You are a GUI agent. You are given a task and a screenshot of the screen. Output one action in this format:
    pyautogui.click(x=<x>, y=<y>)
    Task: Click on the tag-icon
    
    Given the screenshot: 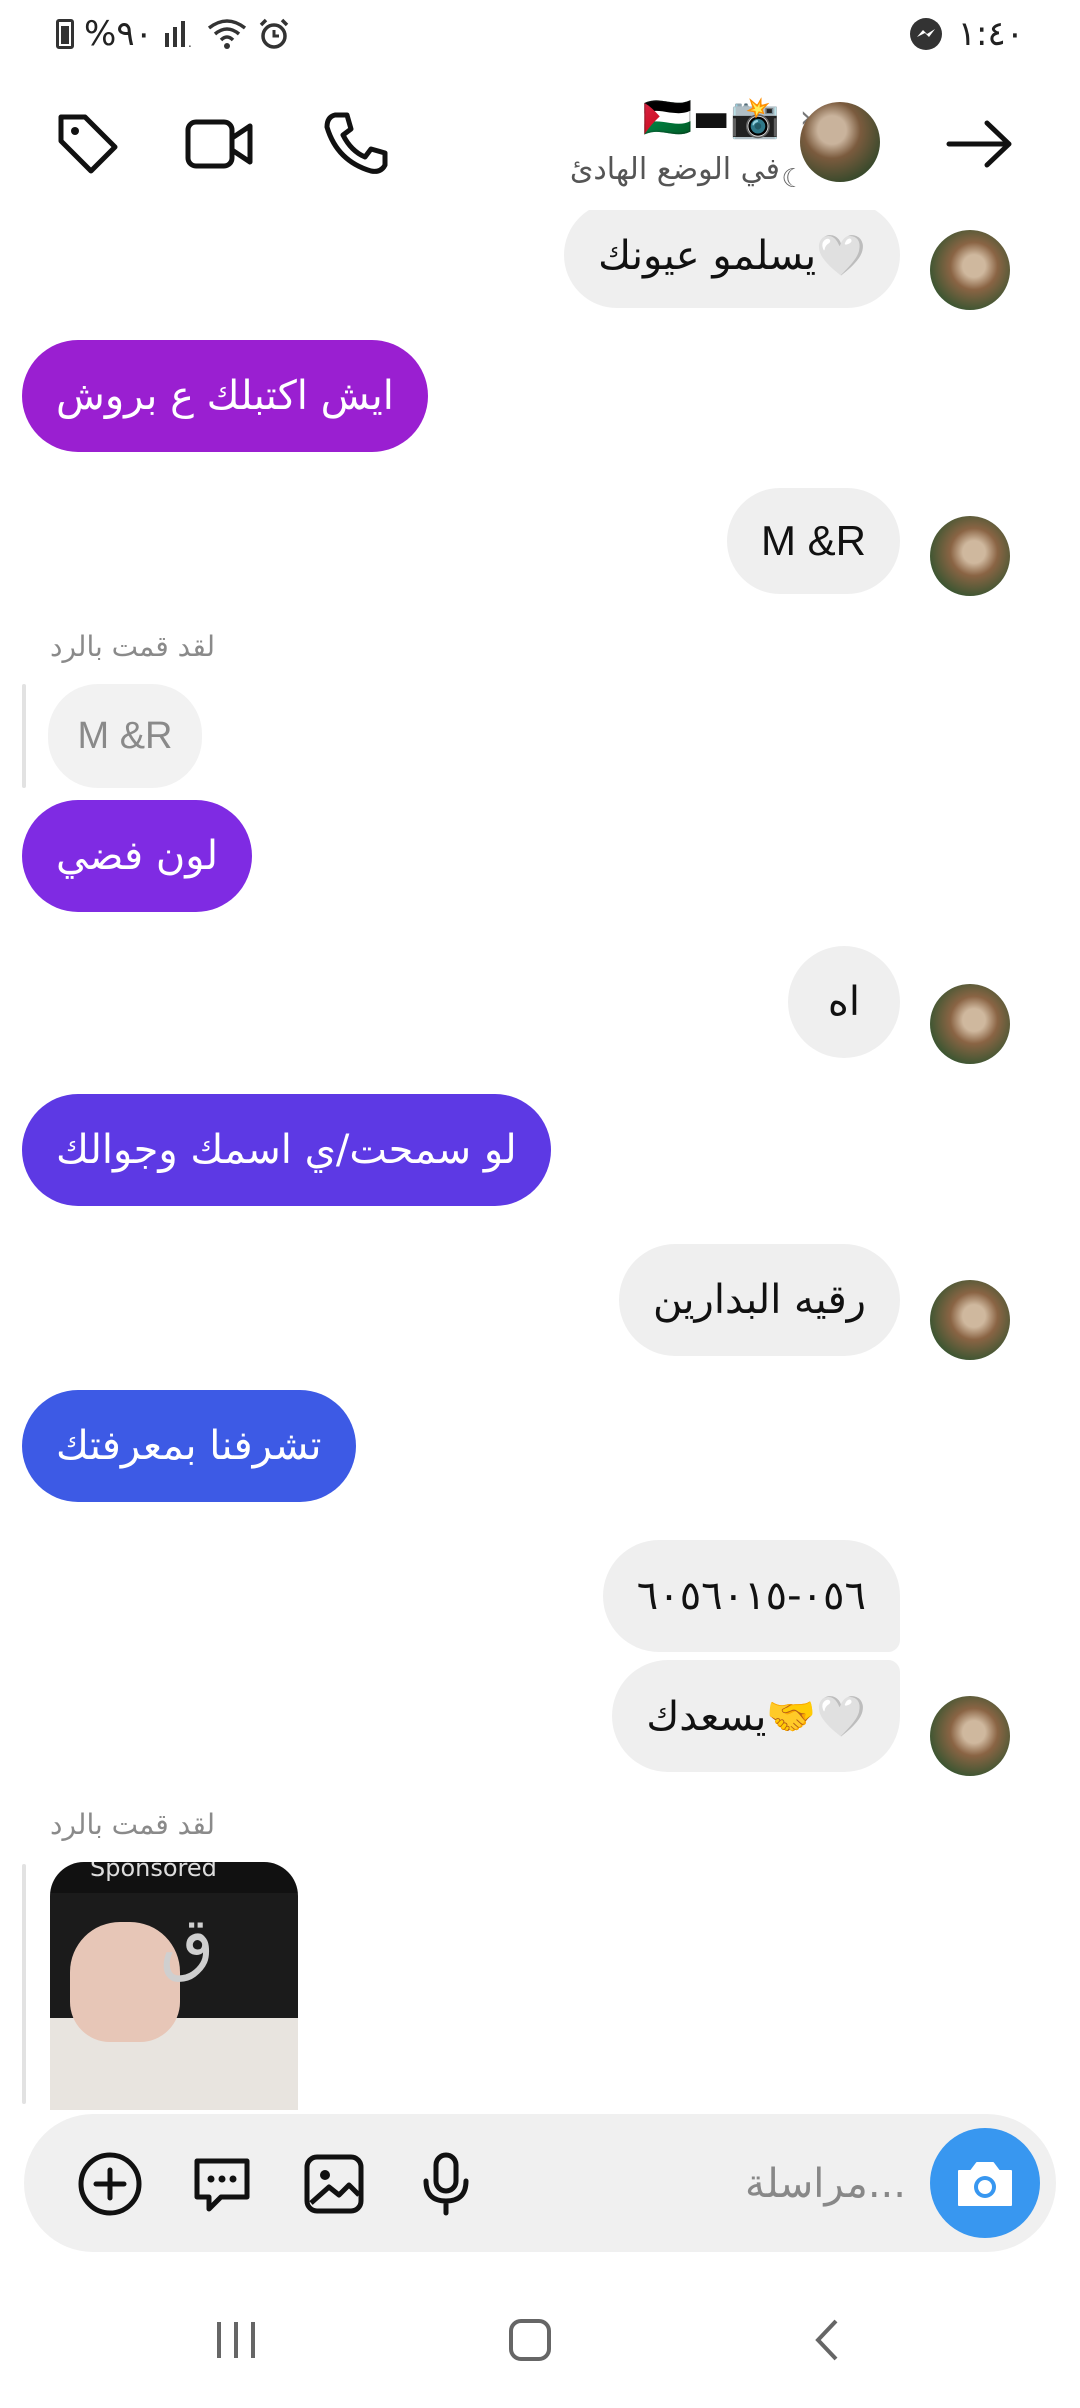 What is the action you would take?
    pyautogui.click(x=88, y=144)
    